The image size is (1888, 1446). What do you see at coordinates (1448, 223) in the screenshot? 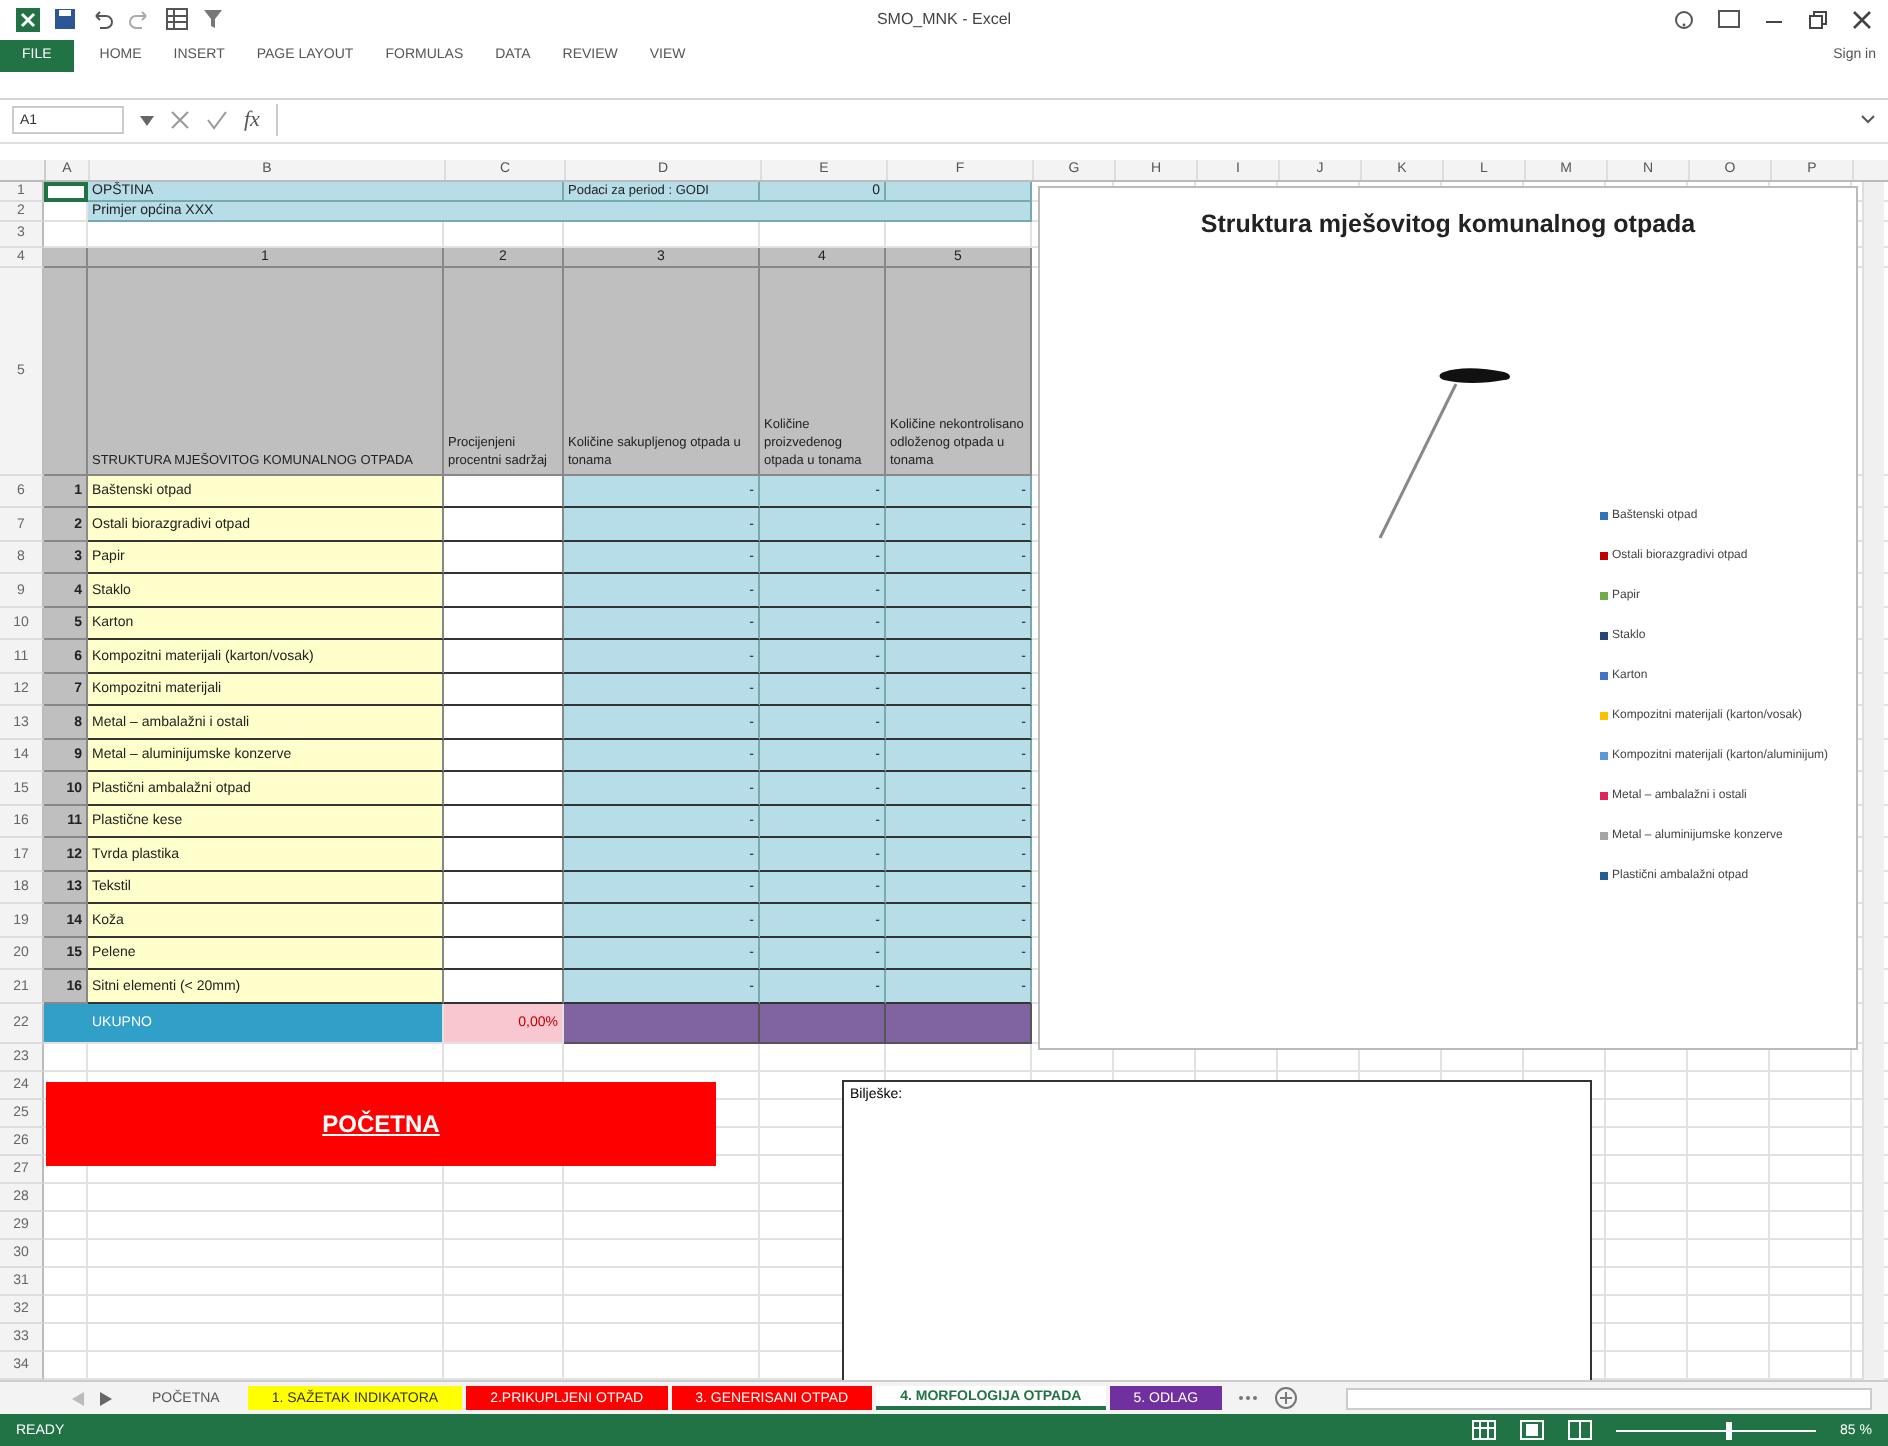
I see `chart-title: Struktura mješovitog komunalnog otpada` at bounding box center [1448, 223].